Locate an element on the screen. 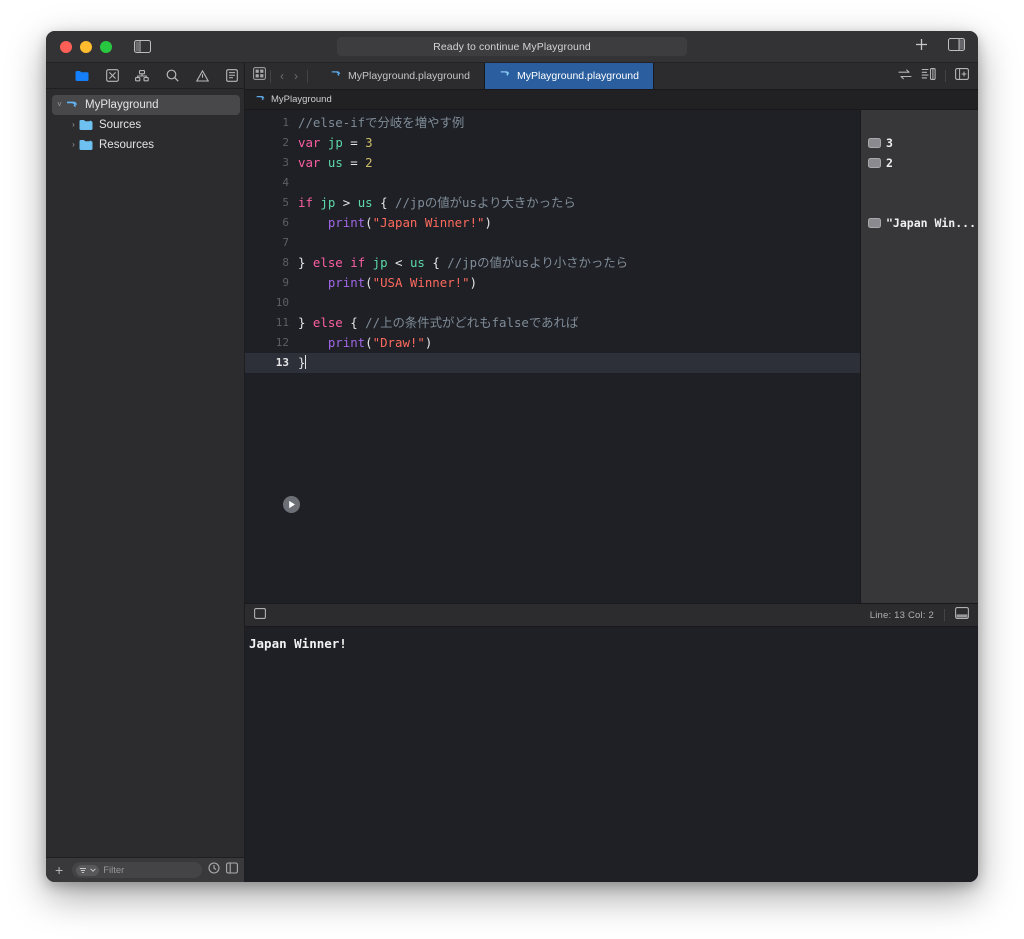 The image size is (1024, 939). add-editor-icon is located at coordinates (962, 76).